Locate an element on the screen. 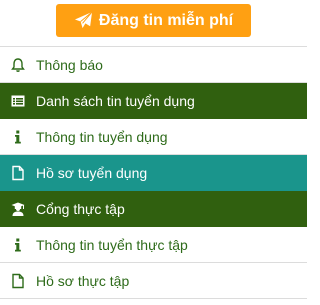 The height and width of the screenshot is (305, 320). menu-item-label: Thông báo is located at coordinates (69, 64).